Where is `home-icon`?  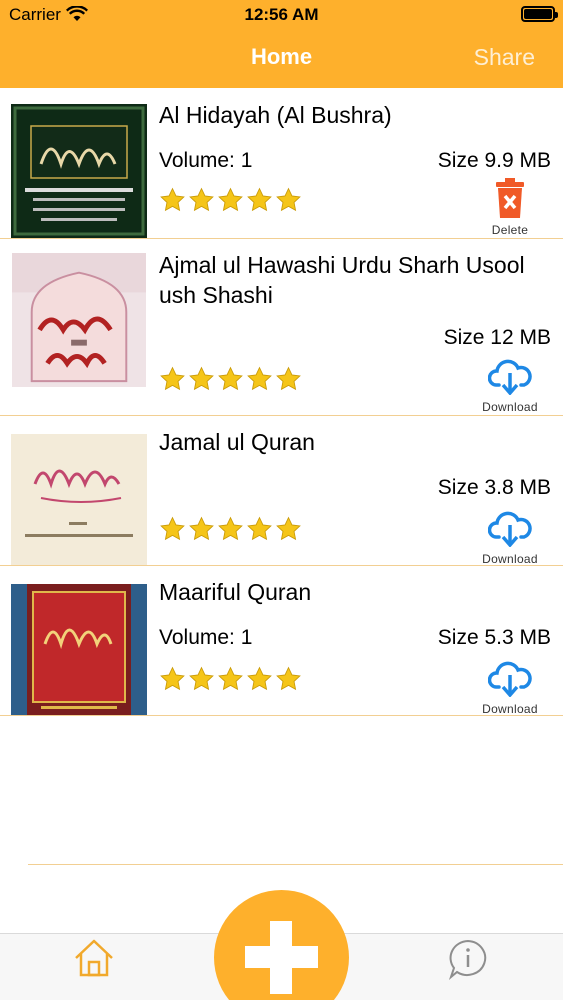 home-icon is located at coordinates (94, 958).